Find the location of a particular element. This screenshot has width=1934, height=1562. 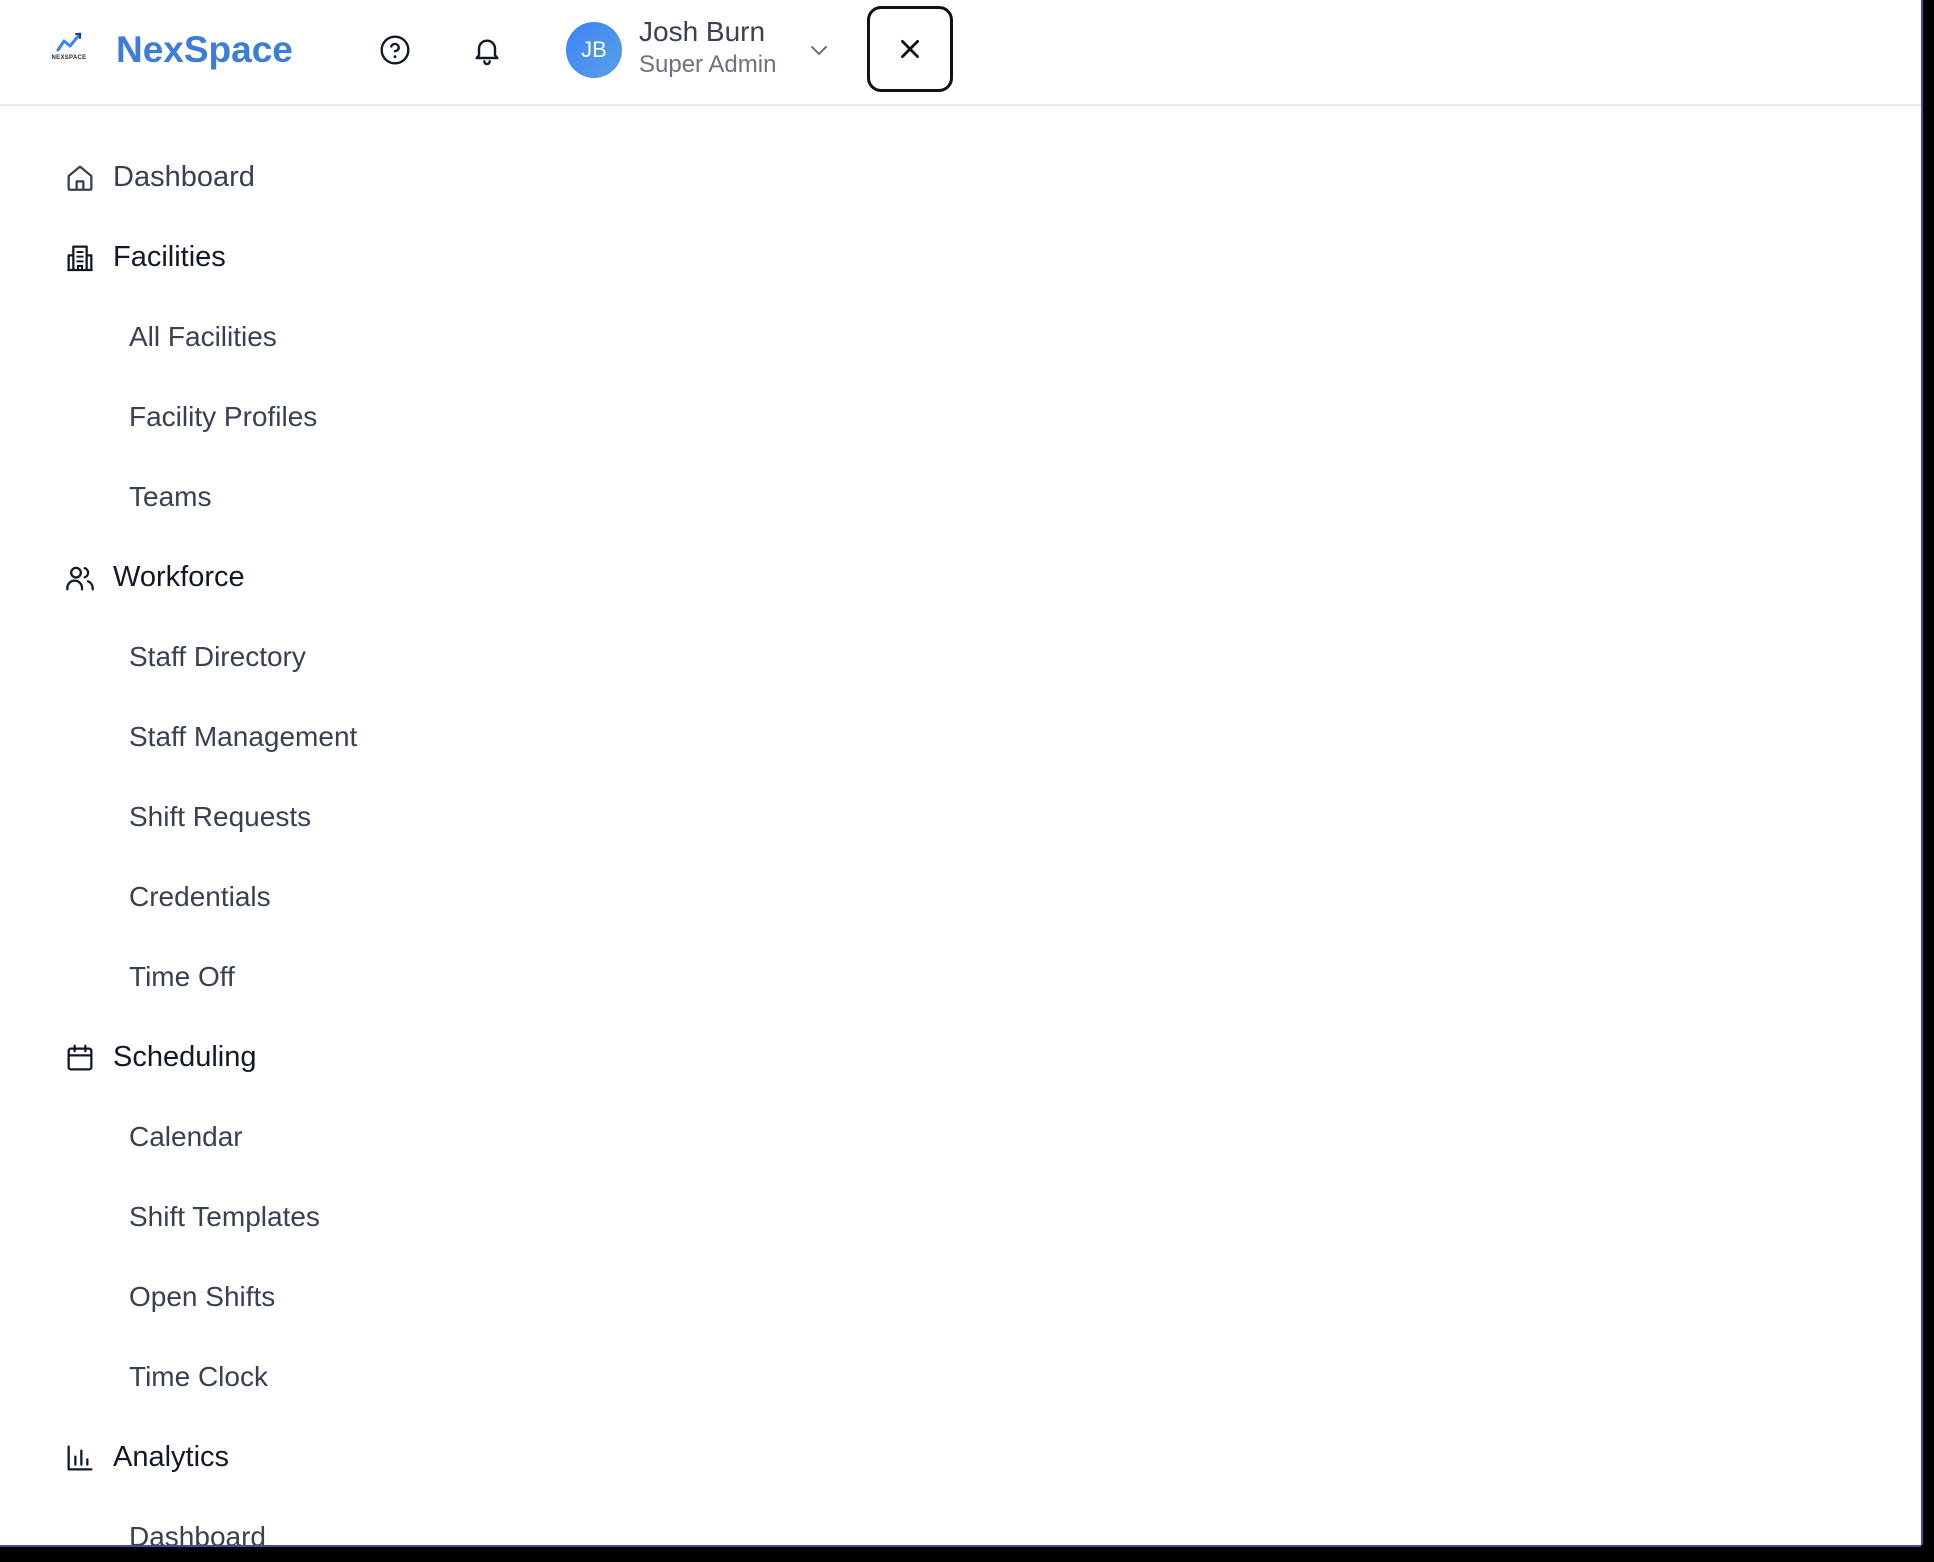

nav-item-label: Facility Profiles is located at coordinates (223, 416).